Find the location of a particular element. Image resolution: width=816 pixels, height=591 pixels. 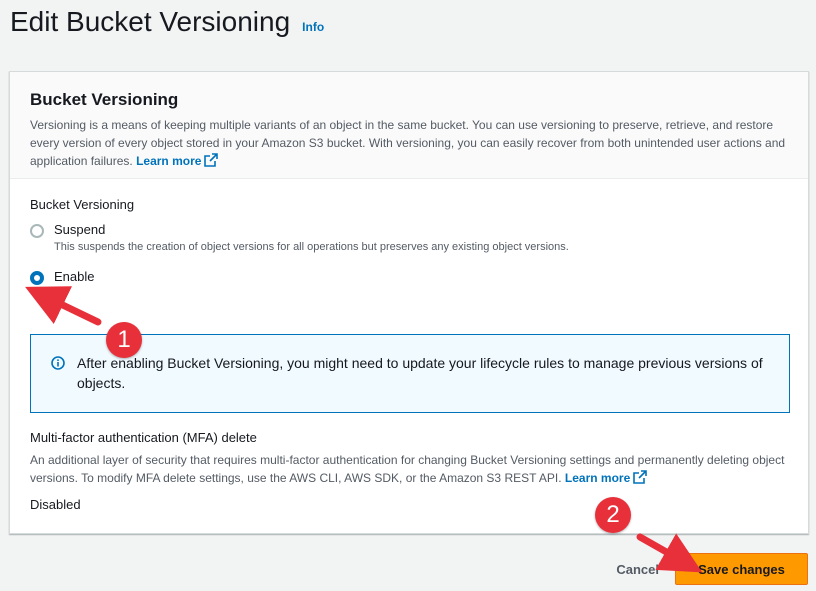

mfa-title: Multi-factor authentication (MFA) delete is located at coordinates (143, 437).